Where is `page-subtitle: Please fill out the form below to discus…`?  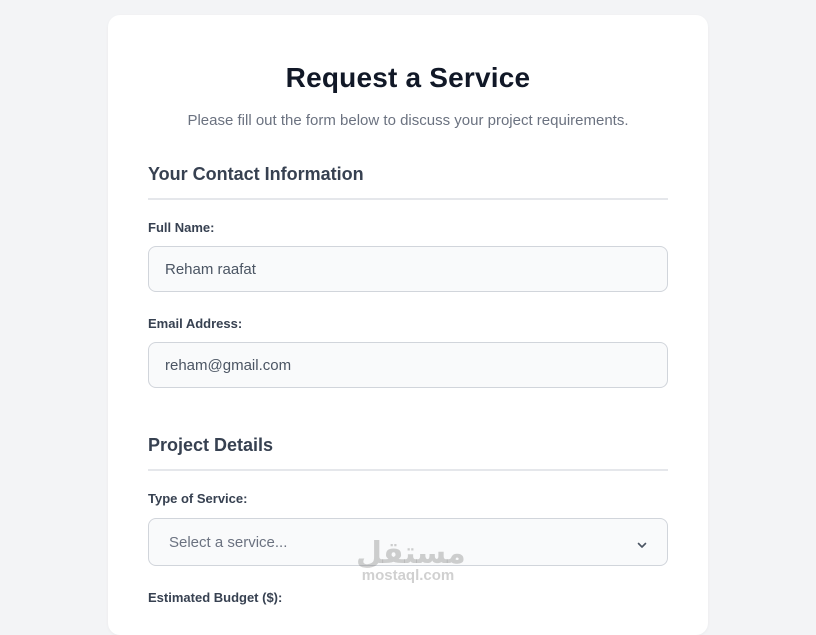 page-subtitle: Please fill out the form below to discus… is located at coordinates (408, 120).